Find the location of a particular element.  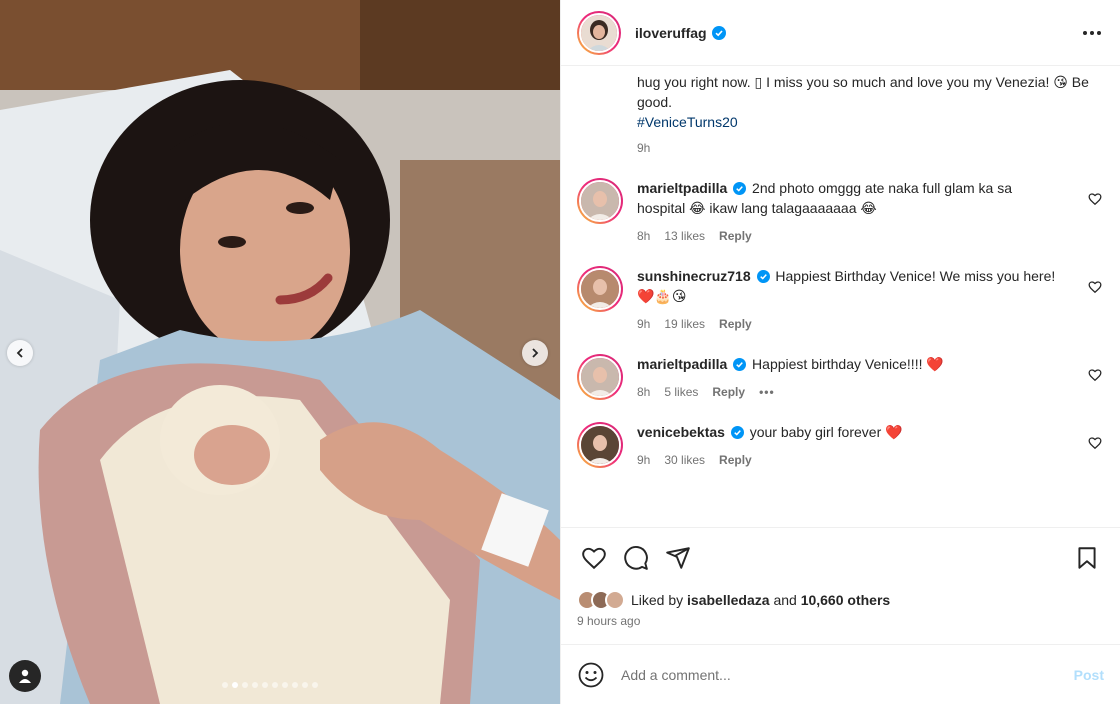

user-icon is located at coordinates (25, 676).